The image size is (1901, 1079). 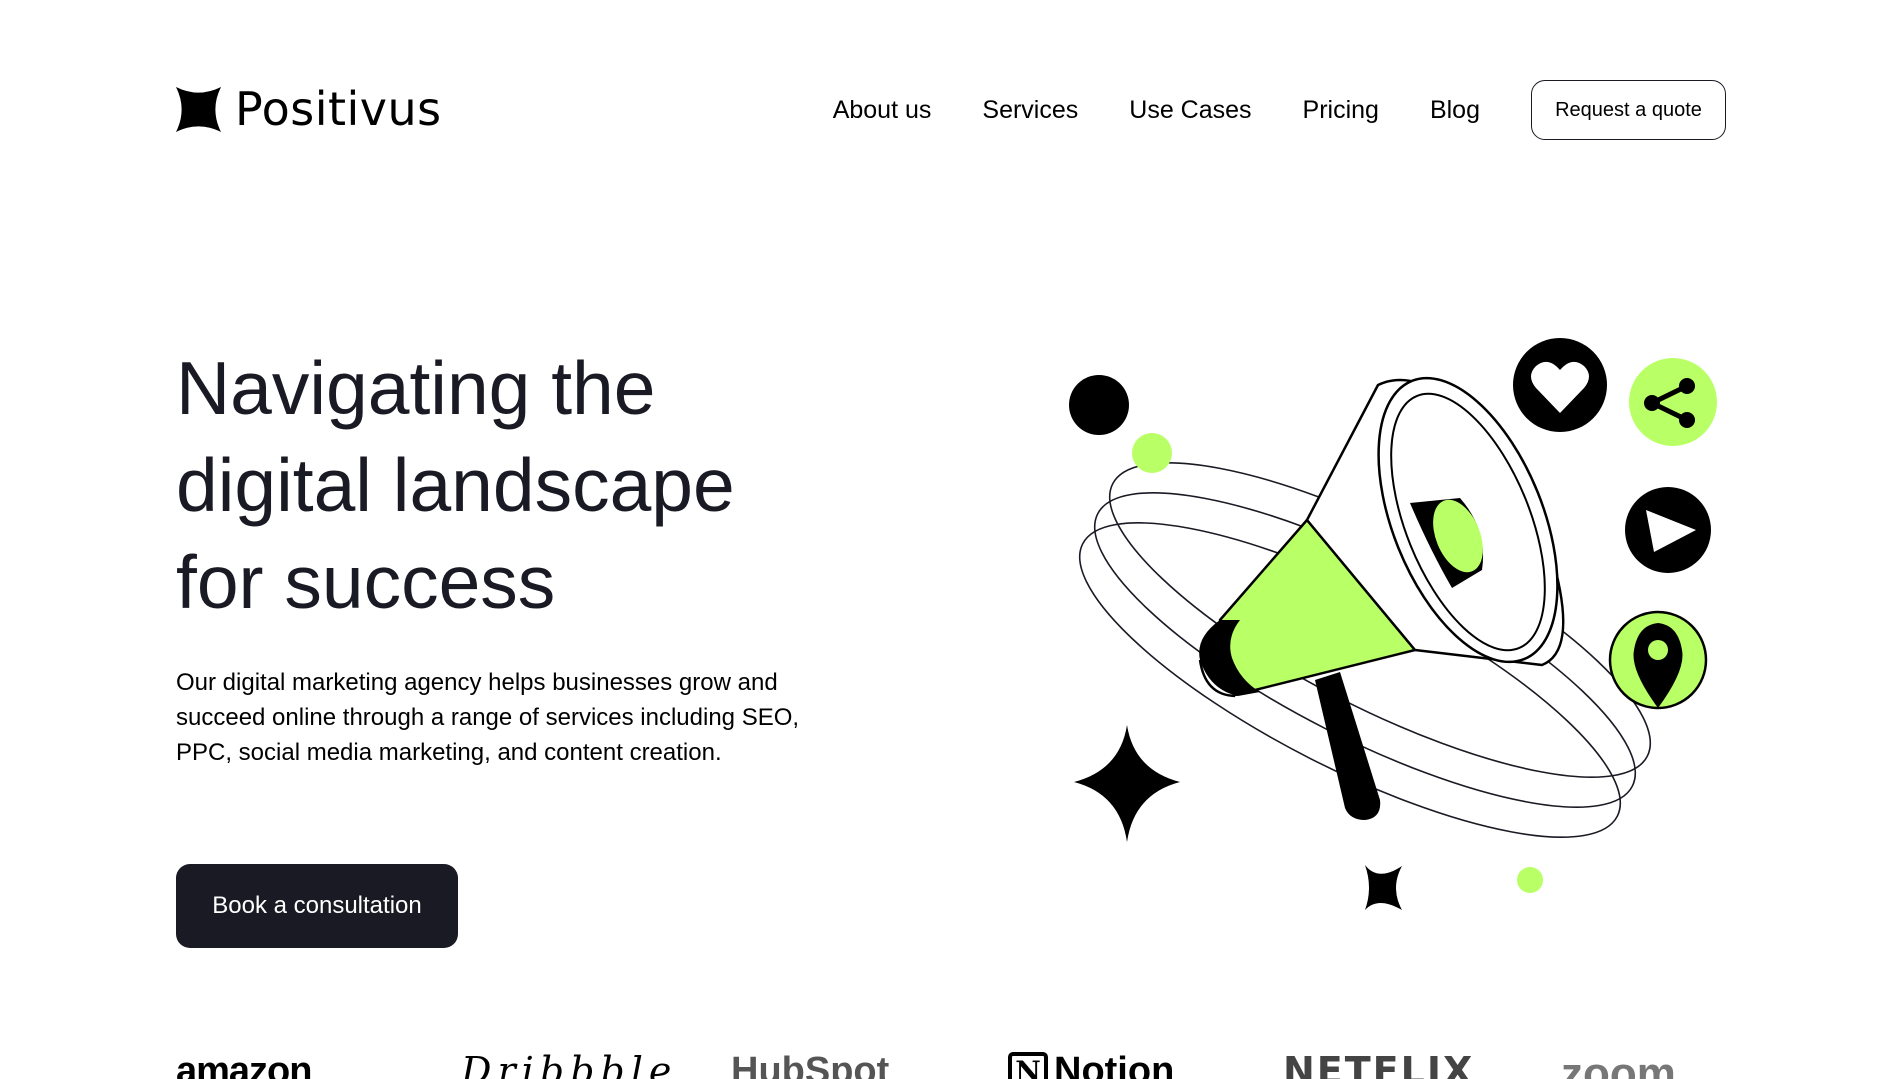 I want to click on logo-notion: N Notion, so click(x=1091, y=1065).